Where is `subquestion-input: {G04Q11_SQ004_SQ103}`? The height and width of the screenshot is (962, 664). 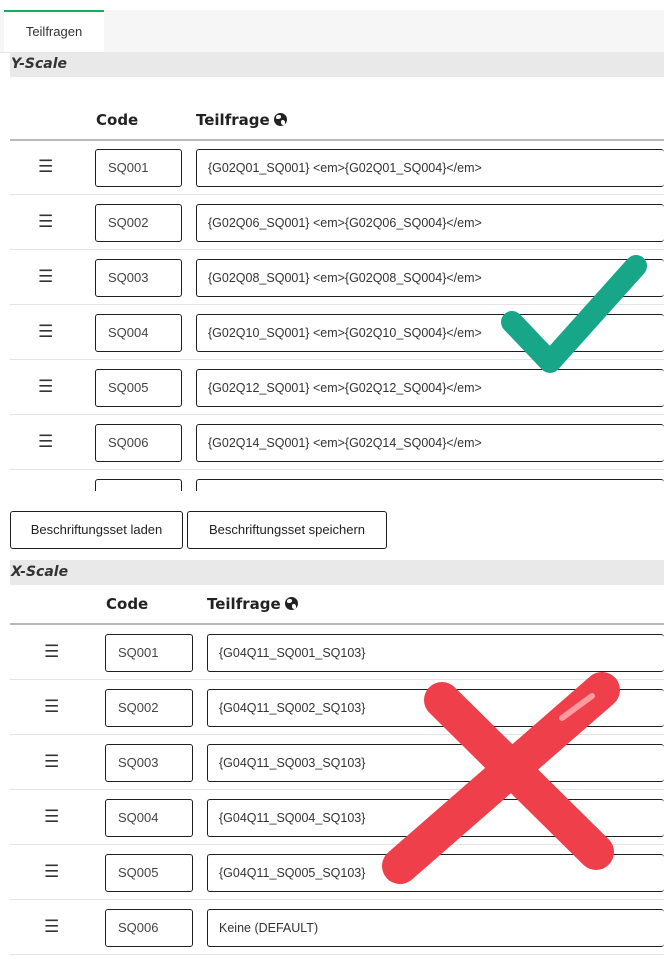
subquestion-input: {G04Q11_SQ004_SQ103} is located at coordinates (435, 818).